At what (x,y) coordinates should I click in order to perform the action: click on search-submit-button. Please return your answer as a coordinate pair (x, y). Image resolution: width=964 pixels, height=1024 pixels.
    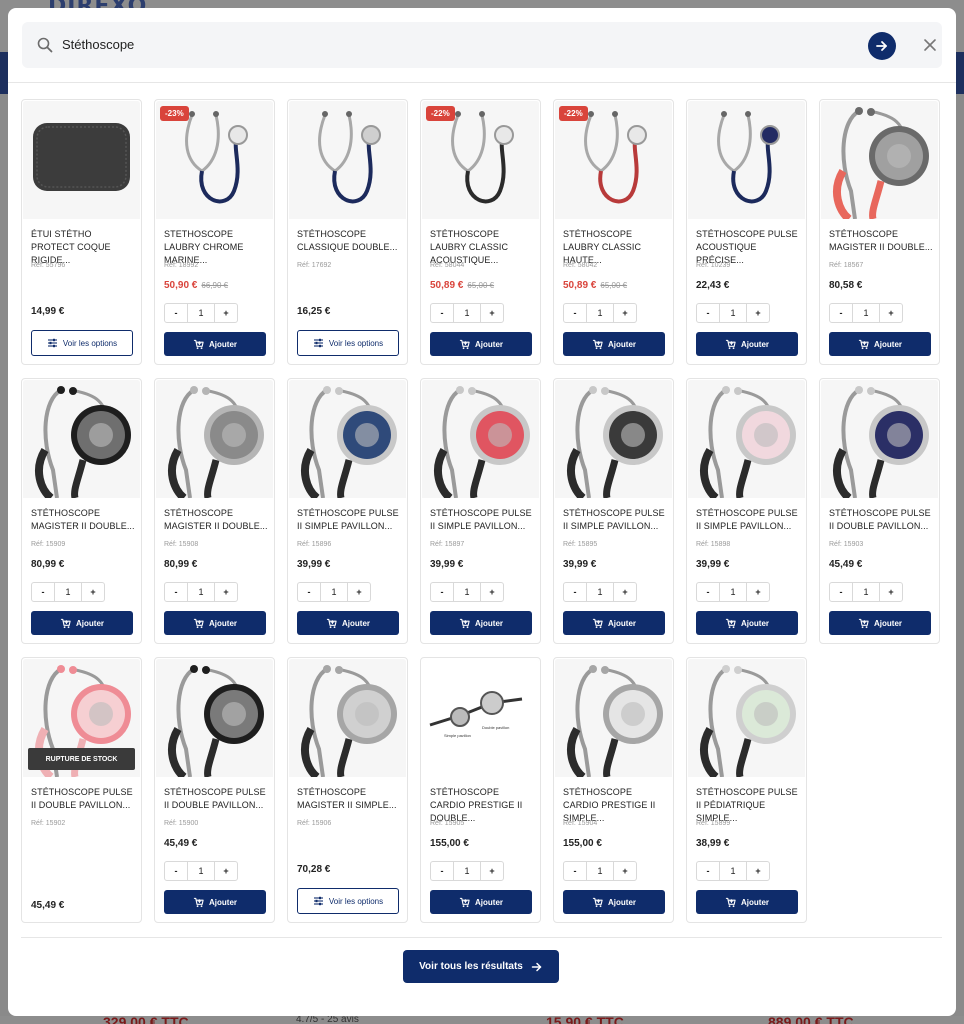
    Looking at the image, I should click on (882, 46).